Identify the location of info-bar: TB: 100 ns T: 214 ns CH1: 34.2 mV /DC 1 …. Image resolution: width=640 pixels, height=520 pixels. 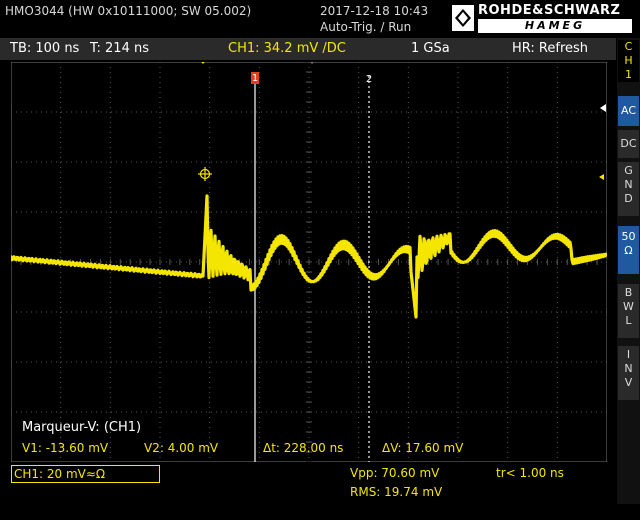
(308, 49).